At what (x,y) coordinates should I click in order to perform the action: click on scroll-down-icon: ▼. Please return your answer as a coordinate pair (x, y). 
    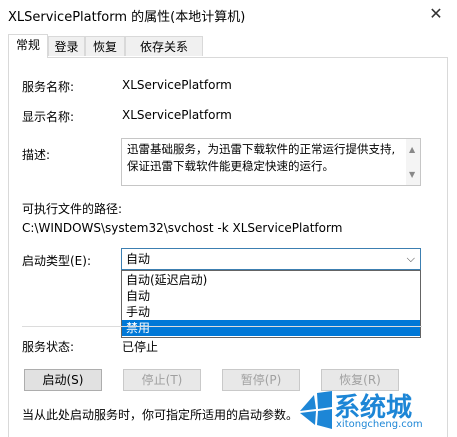
    Looking at the image, I should click on (412, 174).